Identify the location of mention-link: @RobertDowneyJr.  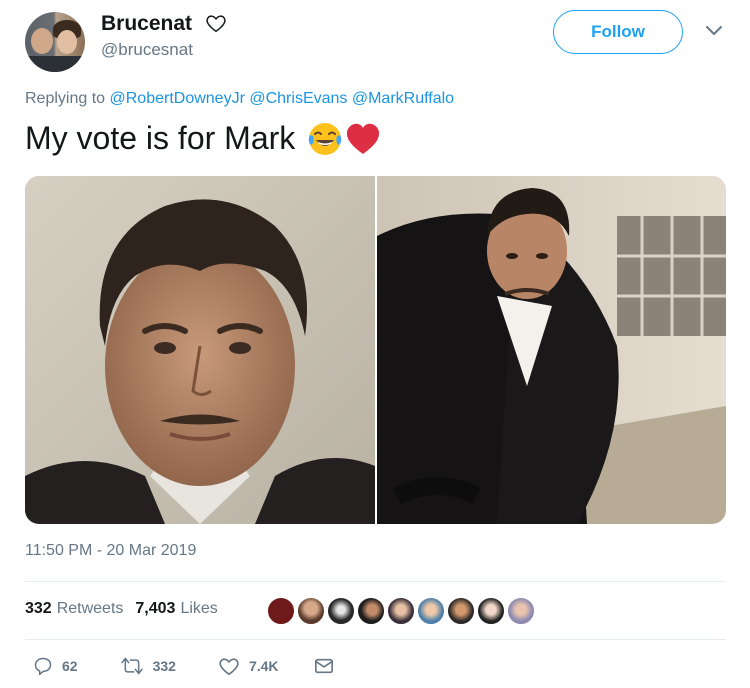
(177, 98).